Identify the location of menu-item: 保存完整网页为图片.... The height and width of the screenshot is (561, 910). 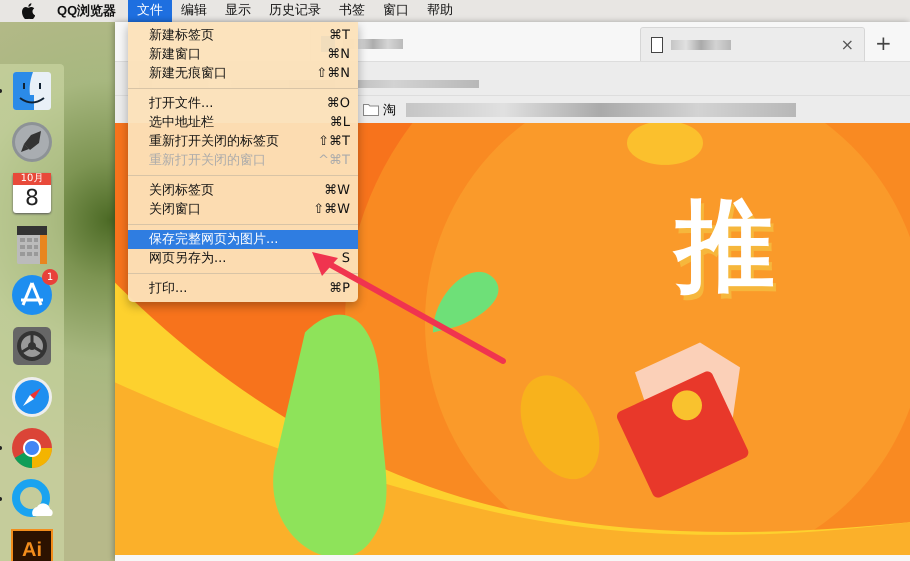
(243, 239).